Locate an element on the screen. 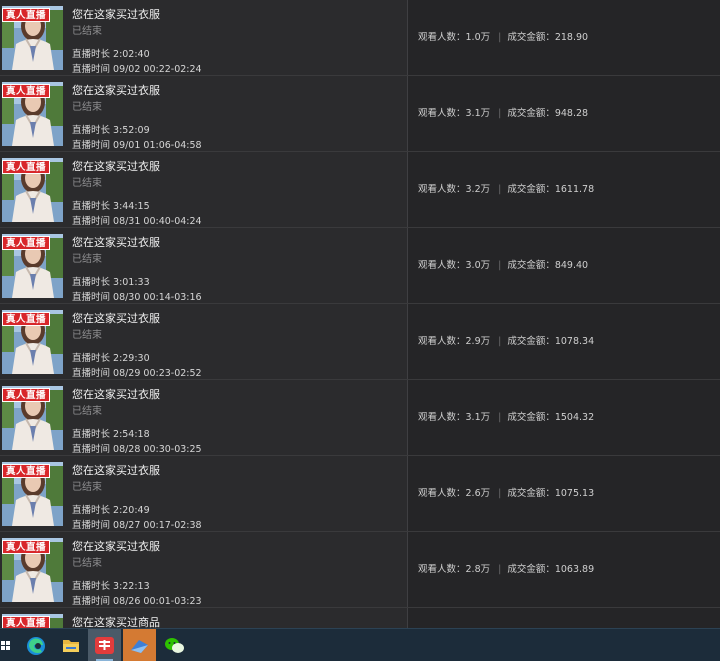  session-stats: 观看人数：2.6万 | 成交金额：1075.13 is located at coordinates (506, 492).